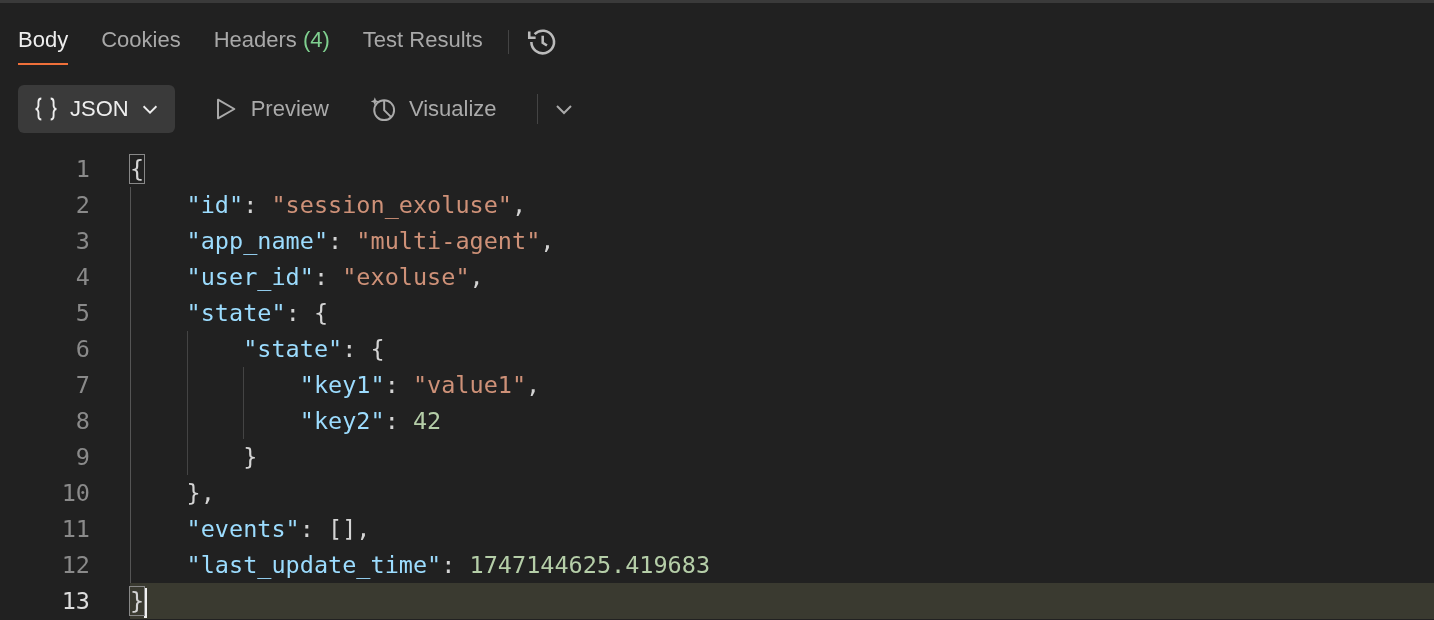  What do you see at coordinates (382, 109) in the screenshot?
I see `sparkle-chart-icon` at bounding box center [382, 109].